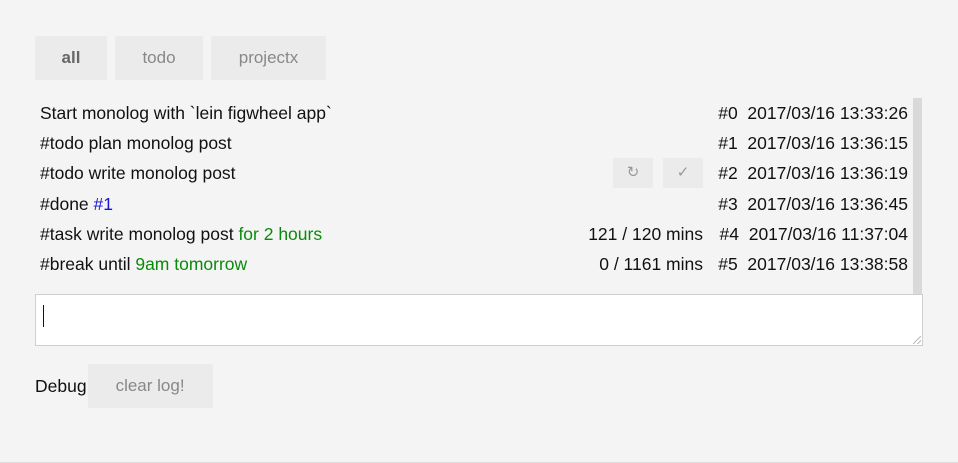  Describe the element at coordinates (813, 173) in the screenshot. I see `log-meta: #2 2017/03/16 13:36:19` at that location.